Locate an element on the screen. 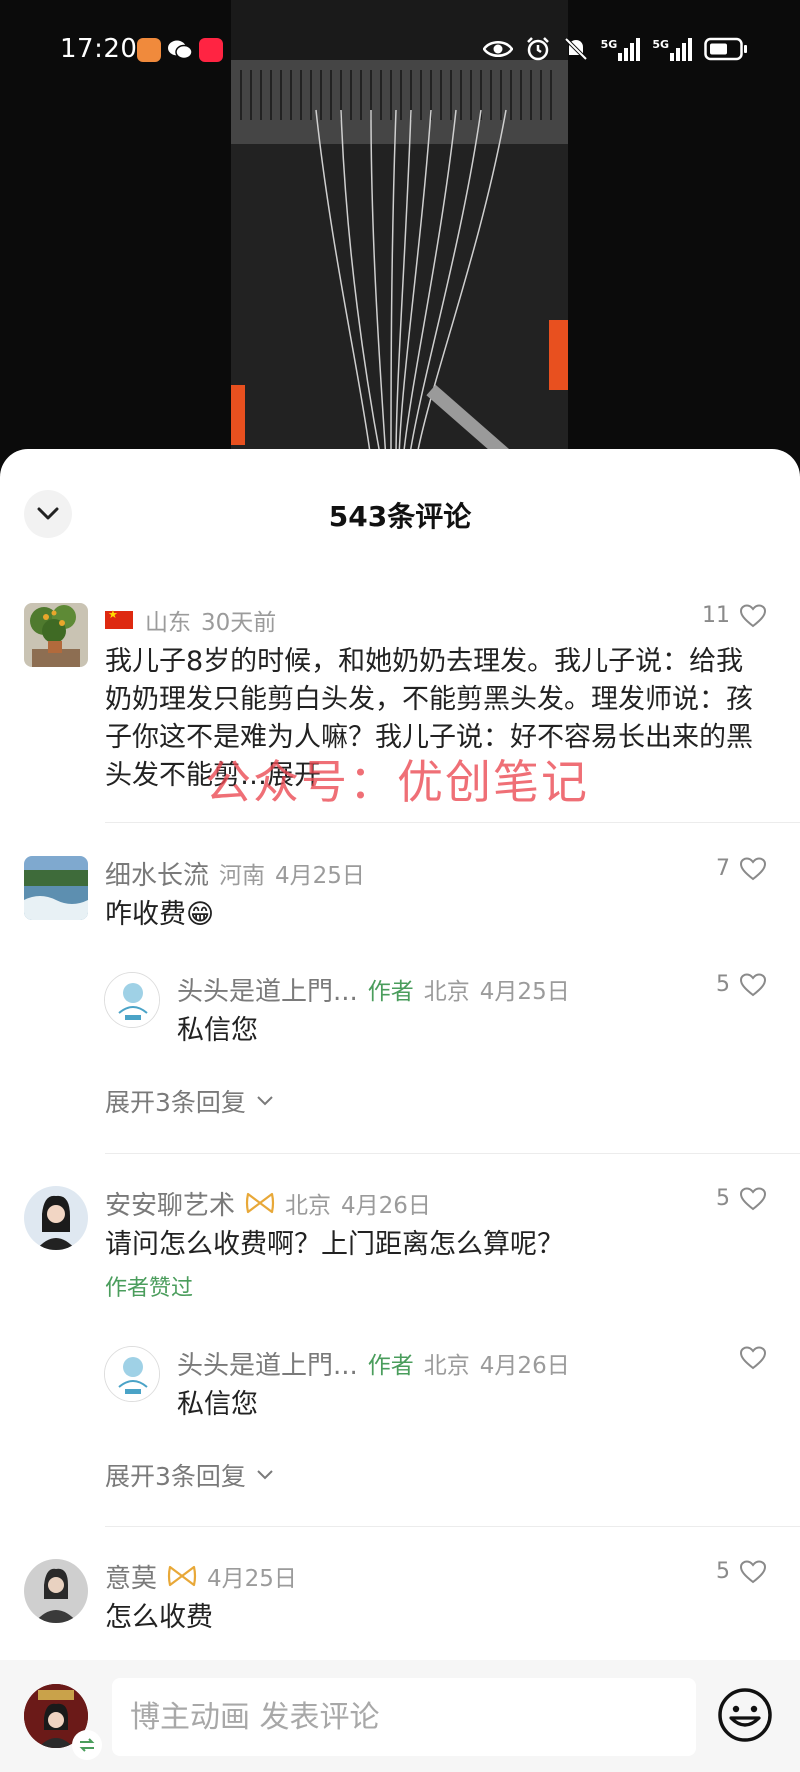 The image size is (800, 1772). comment-username: 意莫 is located at coordinates (131, 1576).